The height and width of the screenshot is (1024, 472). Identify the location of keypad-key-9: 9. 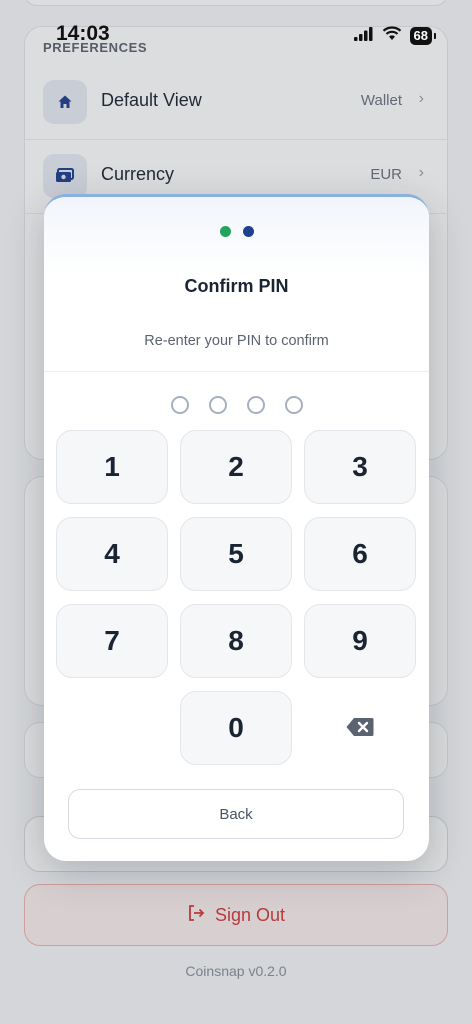
(360, 641).